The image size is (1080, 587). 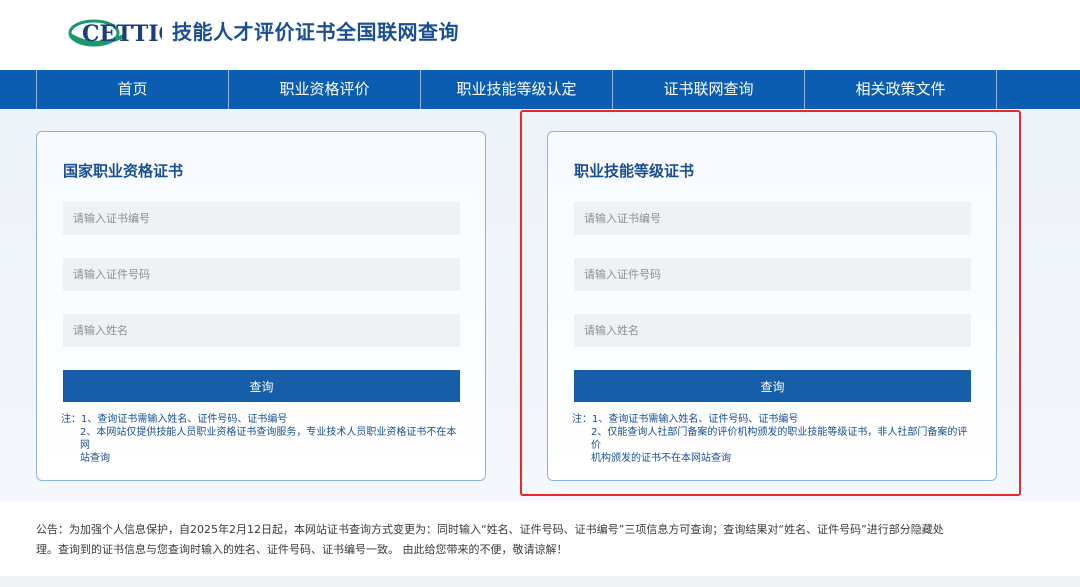 What do you see at coordinates (708, 89) in the screenshot?
I see `nav-item-cert-query: 证书联网查询` at bounding box center [708, 89].